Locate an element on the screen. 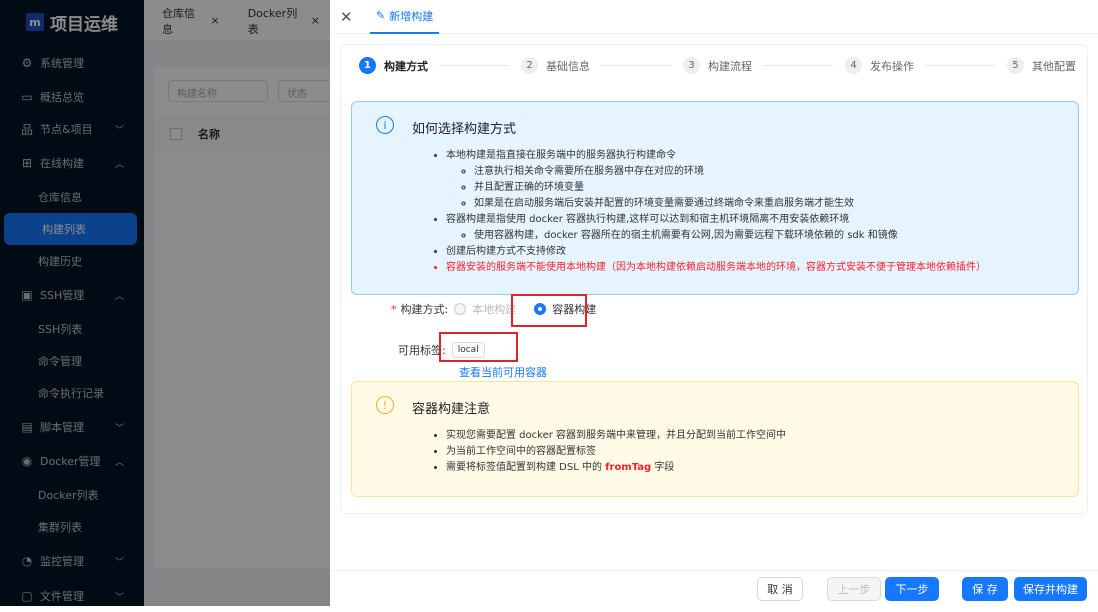 This screenshot has width=1098, height=612. drawer-title: 新增构建 is located at coordinates (411, 16).